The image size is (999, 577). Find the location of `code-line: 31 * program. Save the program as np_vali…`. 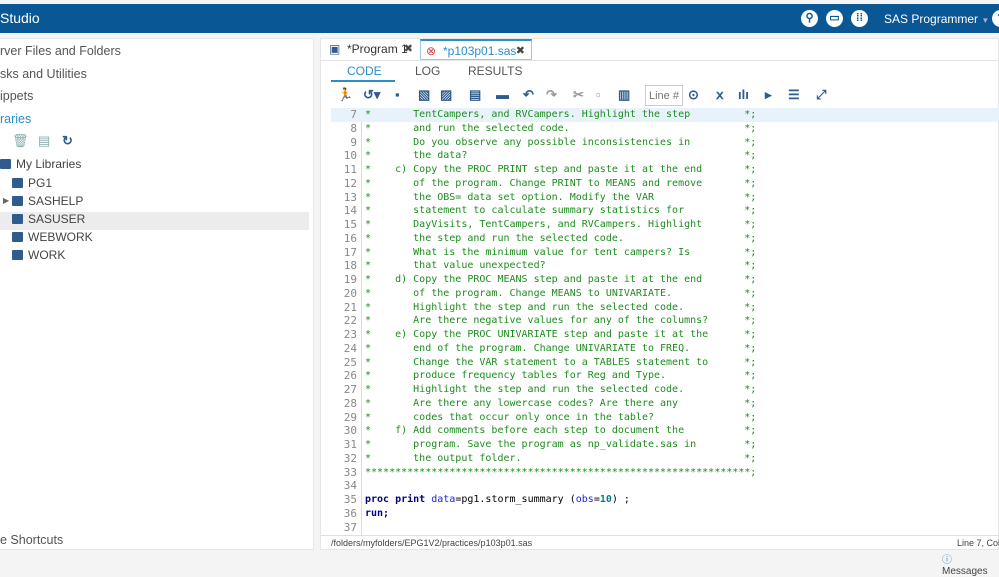

code-line: 31 * program. Save the program as np_vali… is located at coordinates (665, 445).